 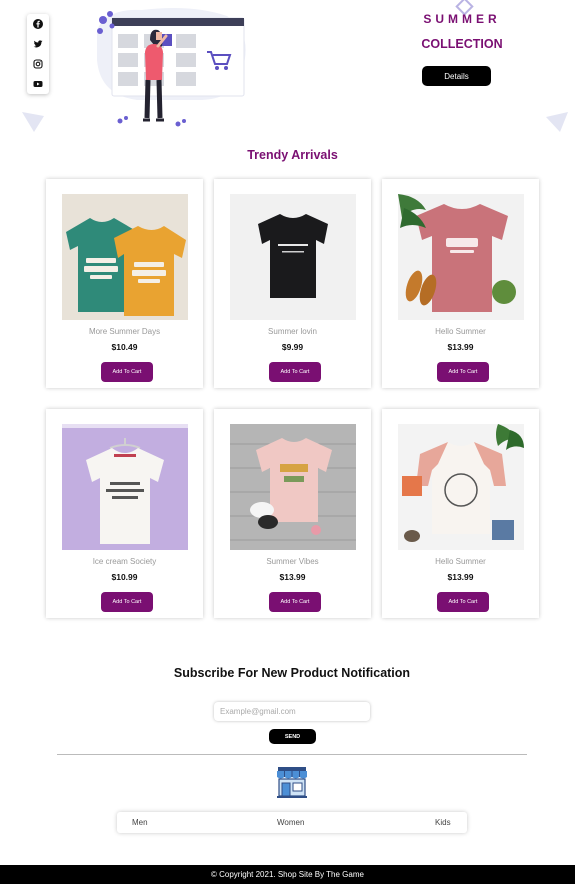 I want to click on product-price: $9.99, so click(x=292, y=347).